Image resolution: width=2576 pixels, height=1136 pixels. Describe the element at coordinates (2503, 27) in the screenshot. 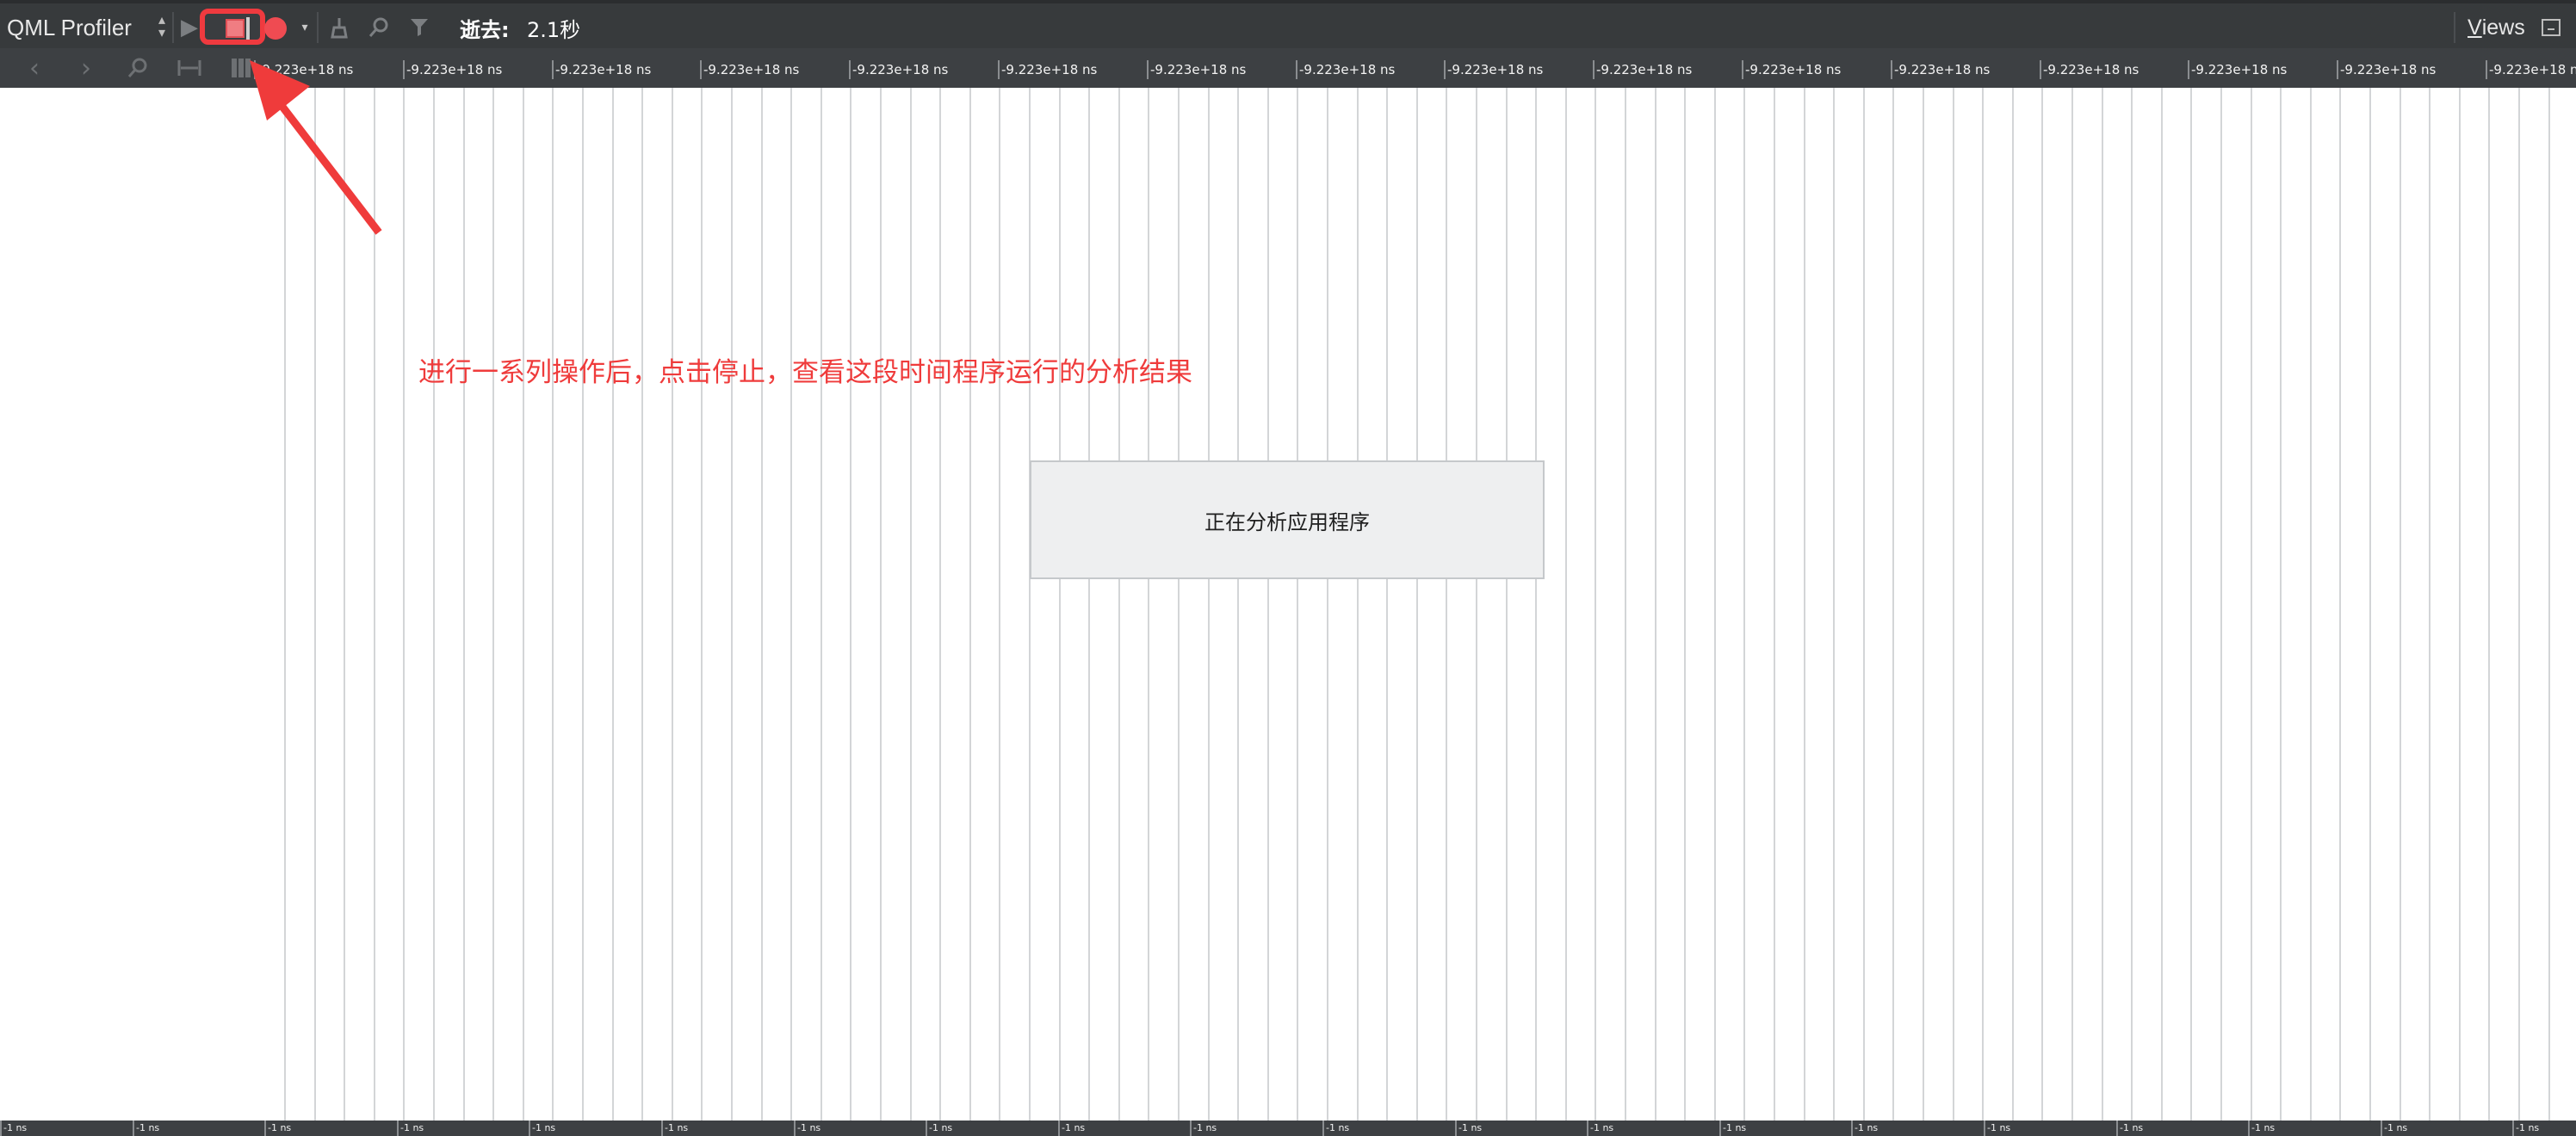

I see `views-label: iews` at that location.